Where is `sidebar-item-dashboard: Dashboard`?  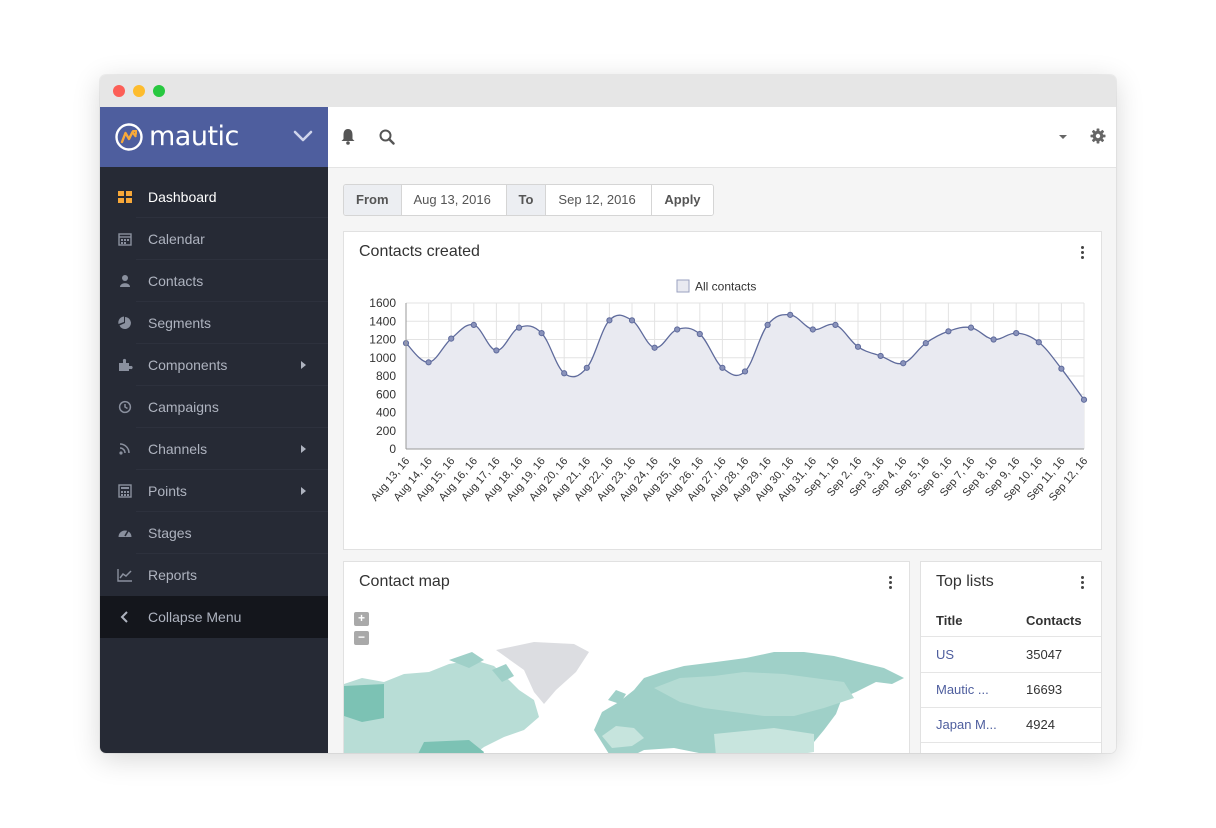 sidebar-item-dashboard: Dashboard is located at coordinates (214, 197).